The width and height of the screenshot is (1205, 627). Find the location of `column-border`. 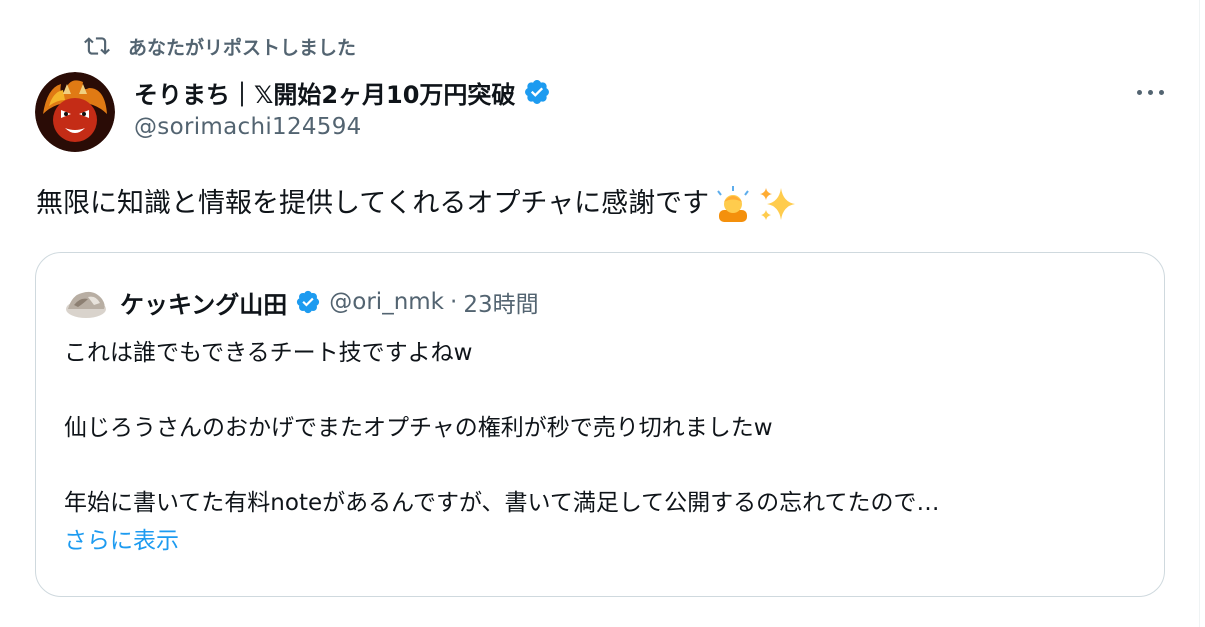

column-border is located at coordinates (1199, 313).